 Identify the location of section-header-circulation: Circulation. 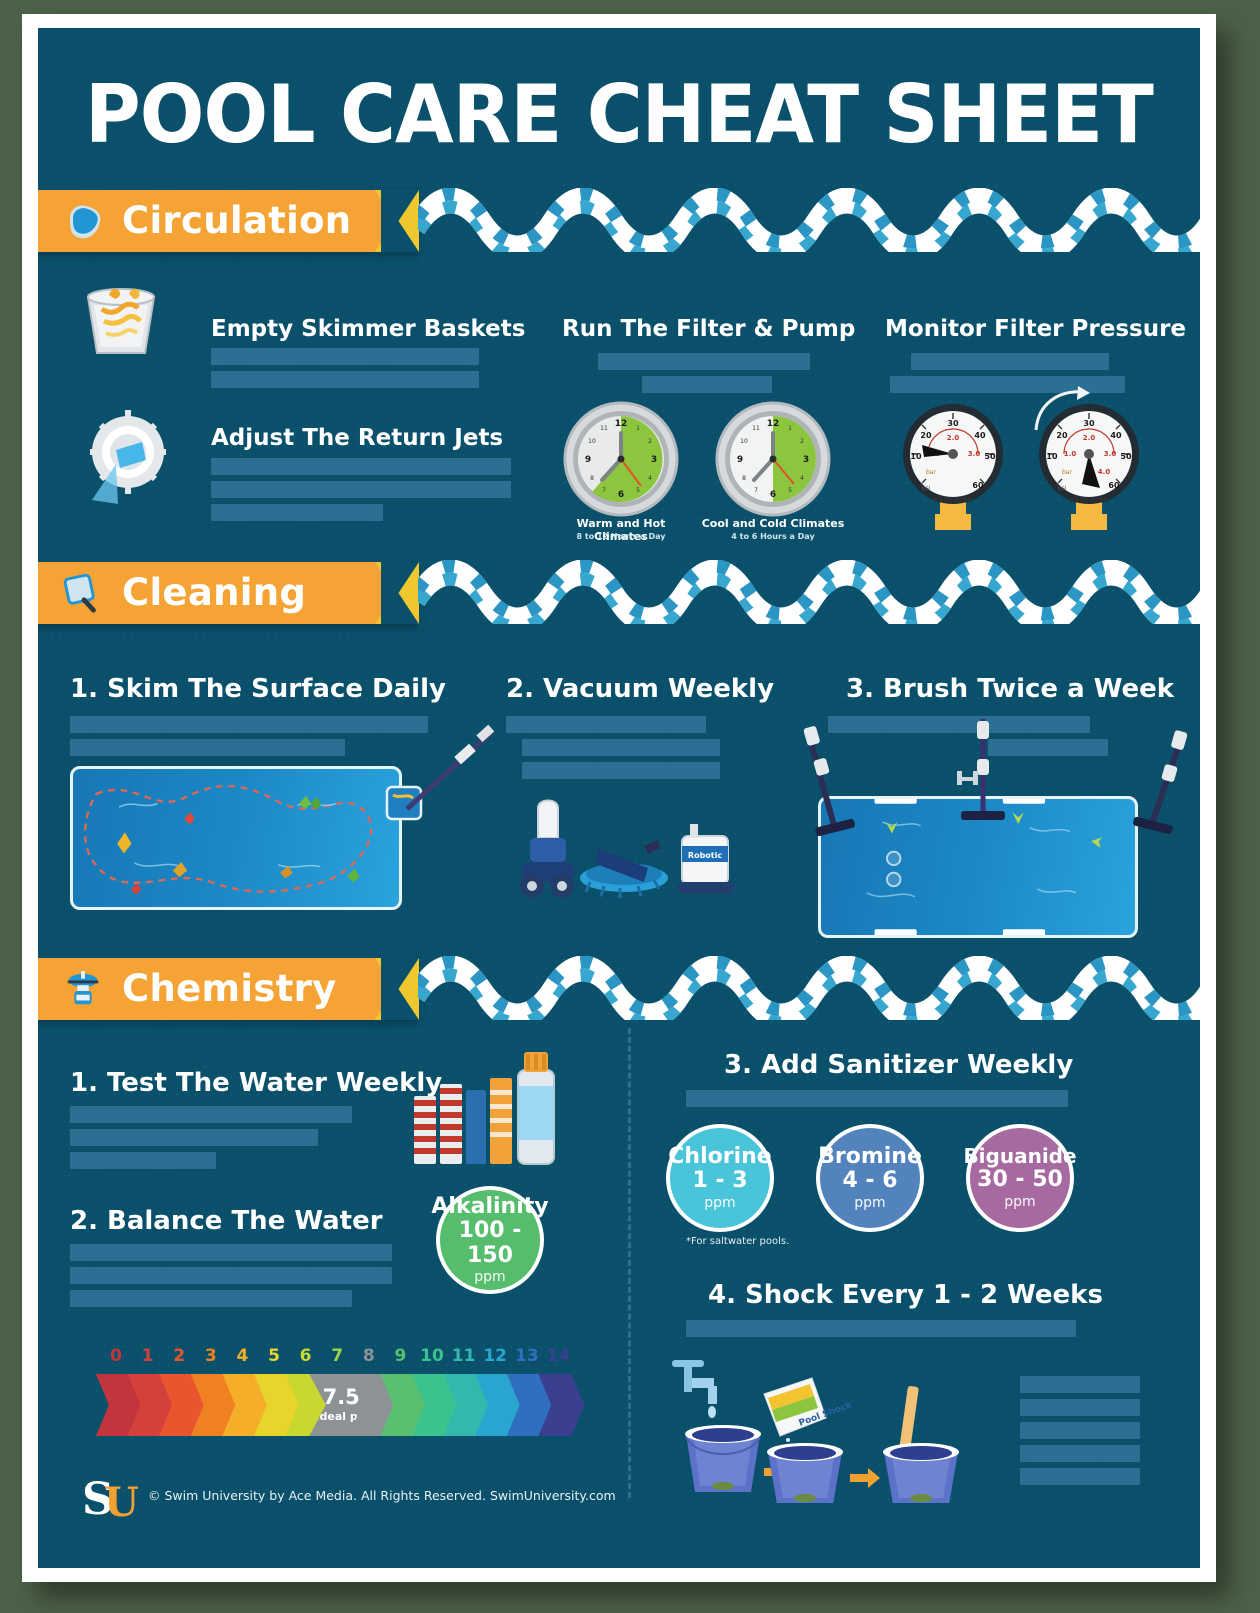
(228, 221).